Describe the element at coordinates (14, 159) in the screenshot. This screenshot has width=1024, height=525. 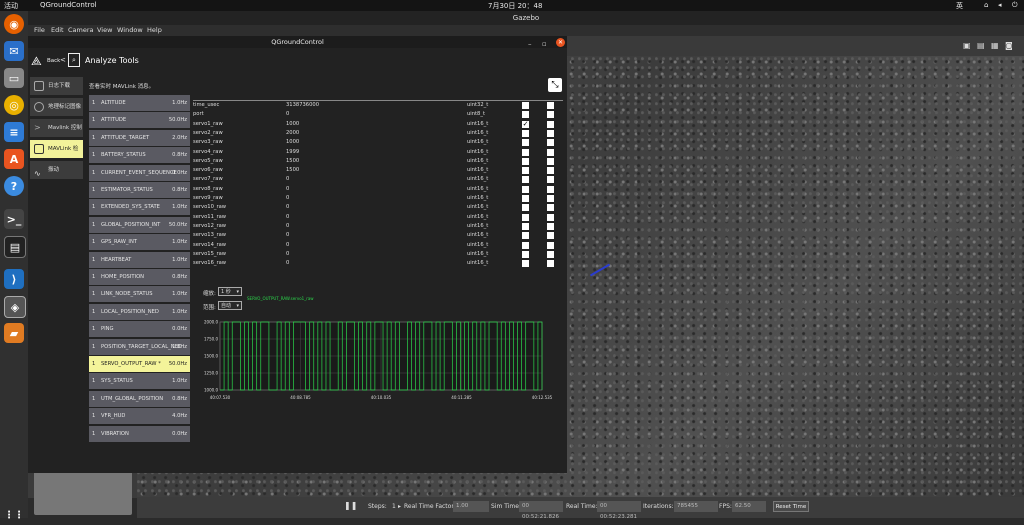
I see `software-icon: A` at that location.